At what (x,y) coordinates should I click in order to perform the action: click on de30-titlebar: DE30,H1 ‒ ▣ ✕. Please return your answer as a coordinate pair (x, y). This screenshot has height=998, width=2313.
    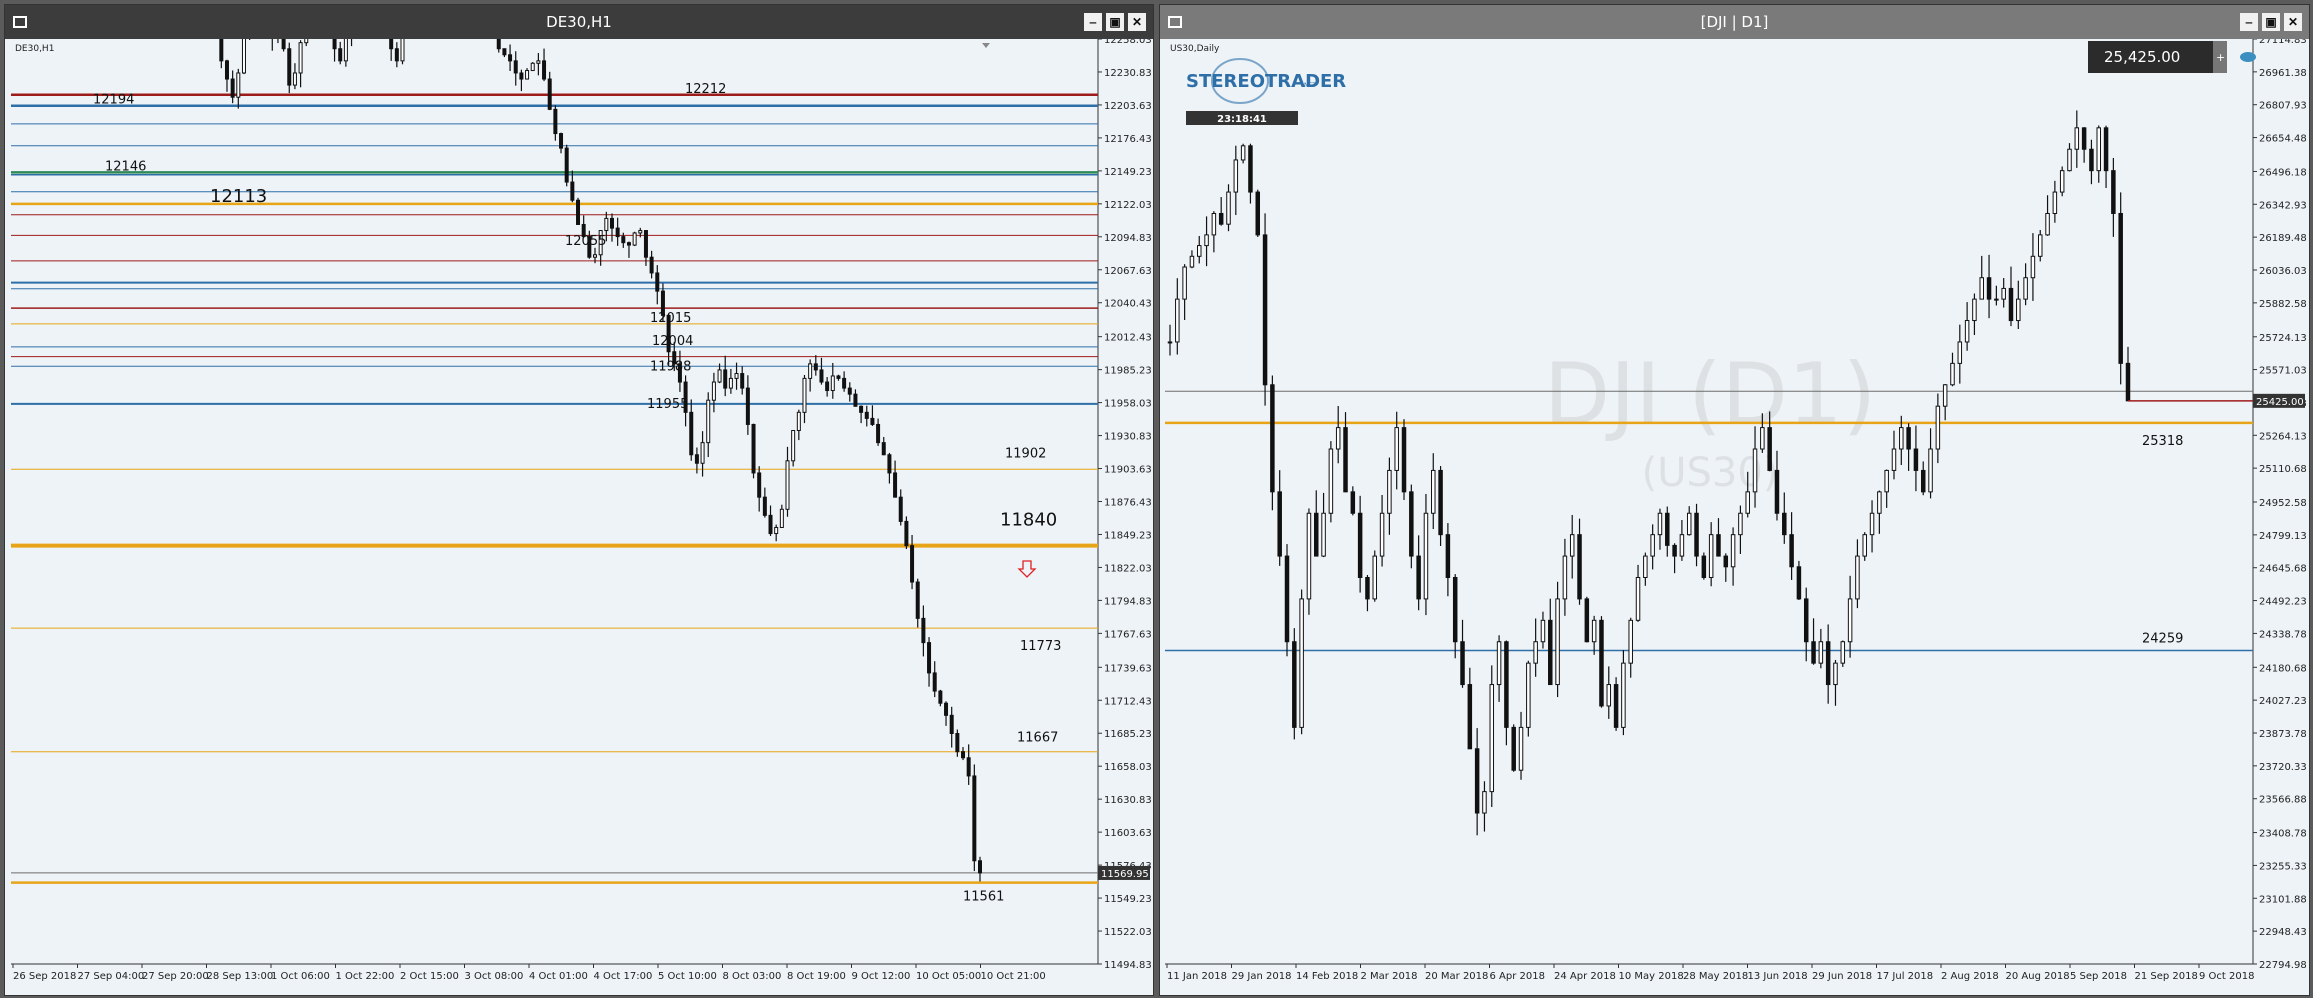
    Looking at the image, I should click on (579, 22).